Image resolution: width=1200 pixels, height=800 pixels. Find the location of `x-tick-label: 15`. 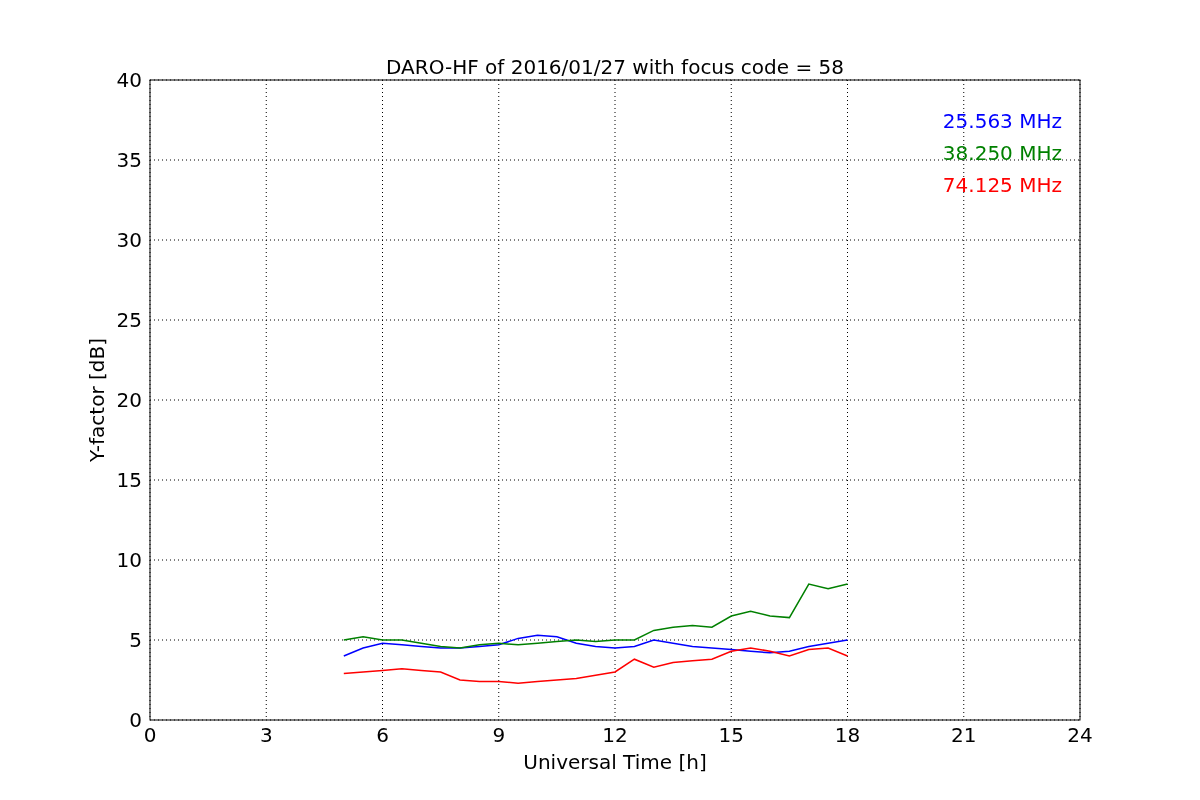

x-tick-label: 15 is located at coordinates (731, 735).